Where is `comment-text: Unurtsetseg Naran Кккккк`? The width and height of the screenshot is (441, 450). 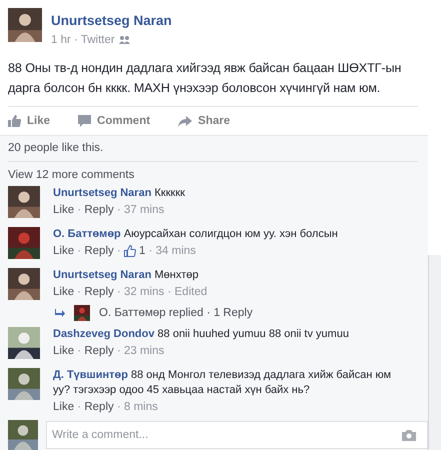 comment-text: Unurtsetseg Naran Кккккк is located at coordinates (119, 193).